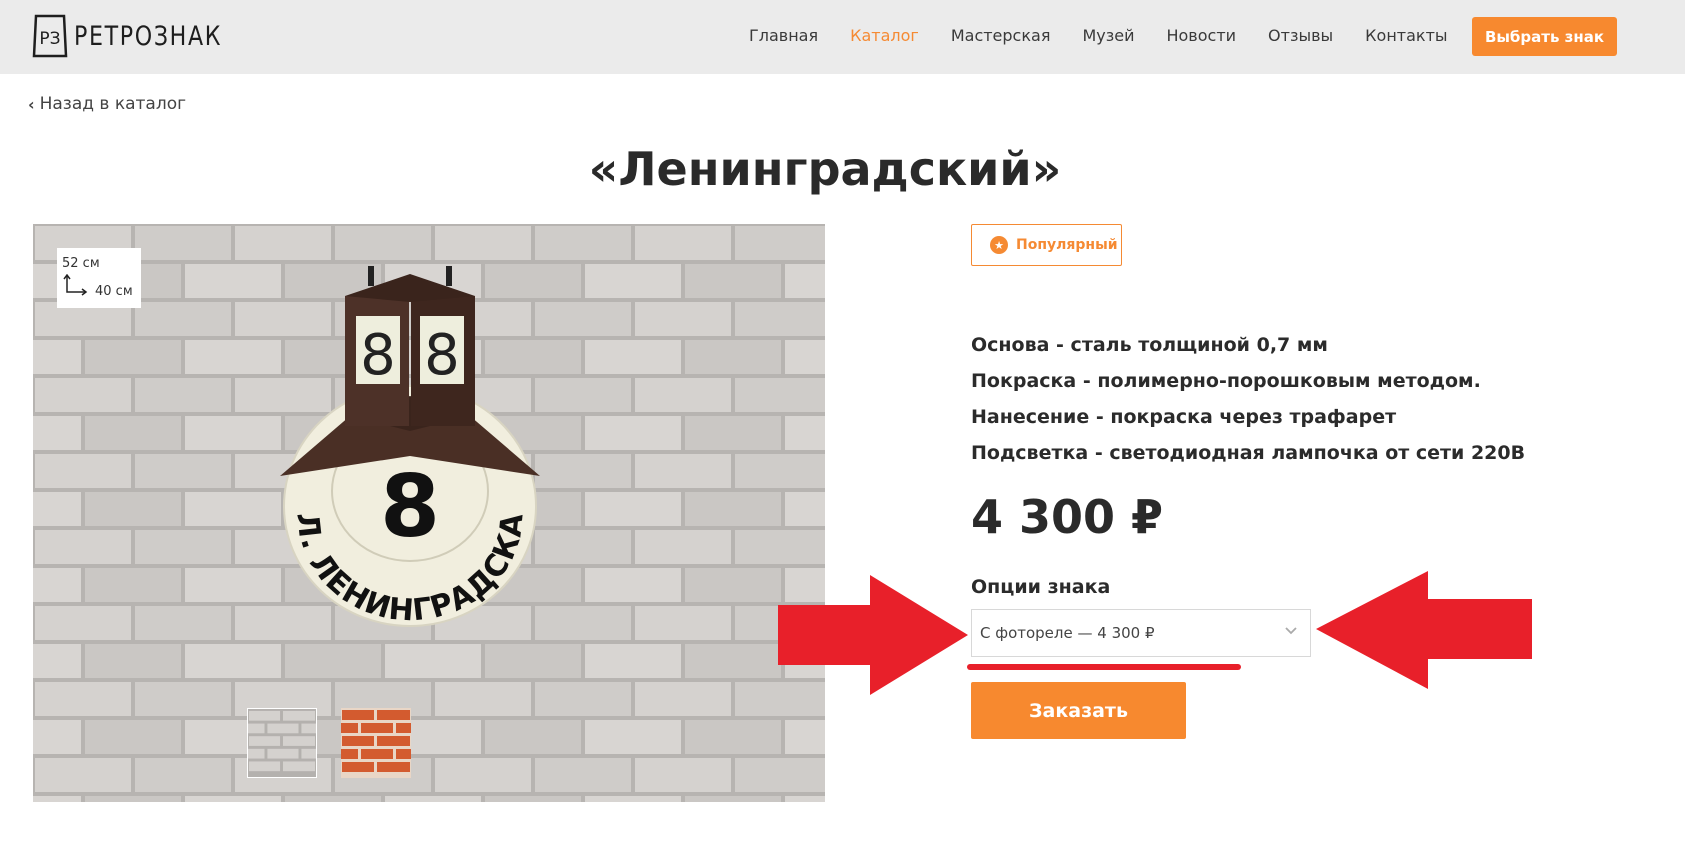  What do you see at coordinates (376, 743) in the screenshot?
I see `thumbnail-red-brick` at bounding box center [376, 743].